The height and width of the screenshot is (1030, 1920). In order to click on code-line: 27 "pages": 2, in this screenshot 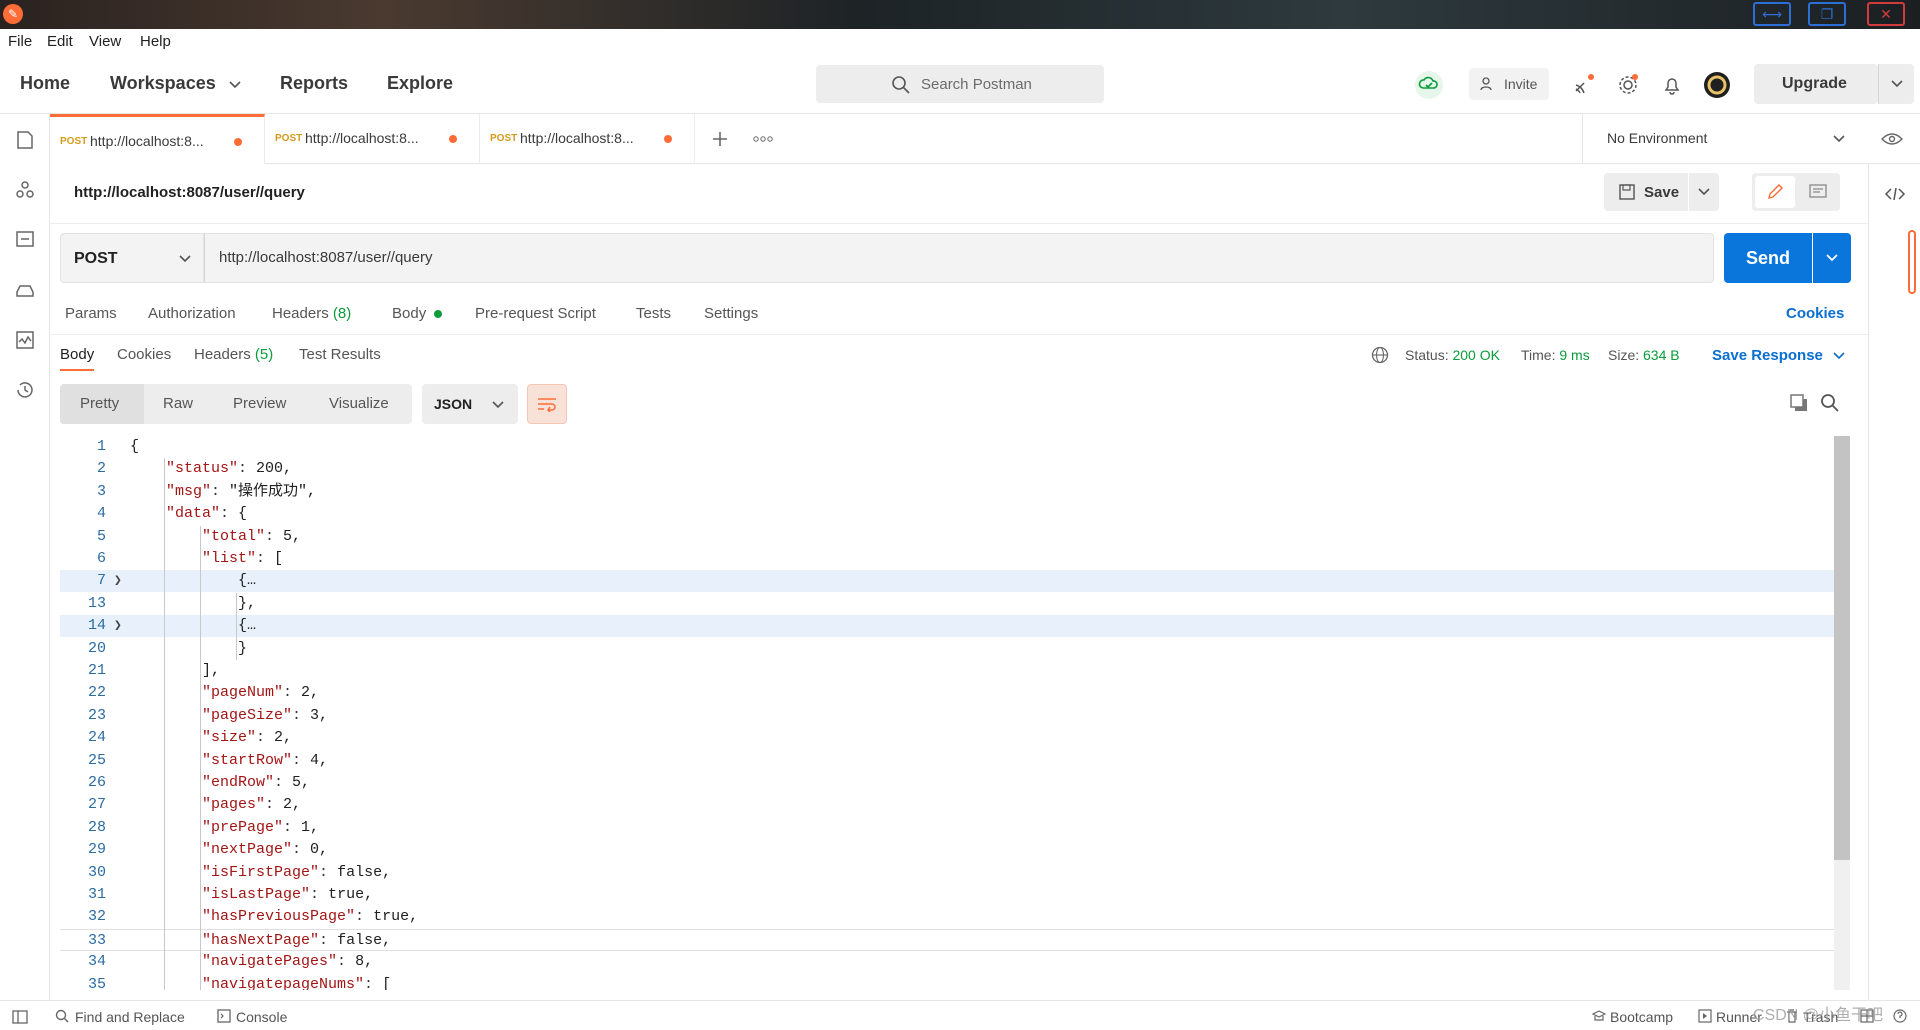, I will do `click(955, 805)`.